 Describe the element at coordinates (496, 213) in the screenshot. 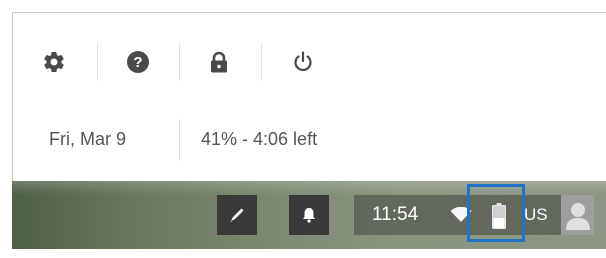

I see `battery-highlight-box` at that location.